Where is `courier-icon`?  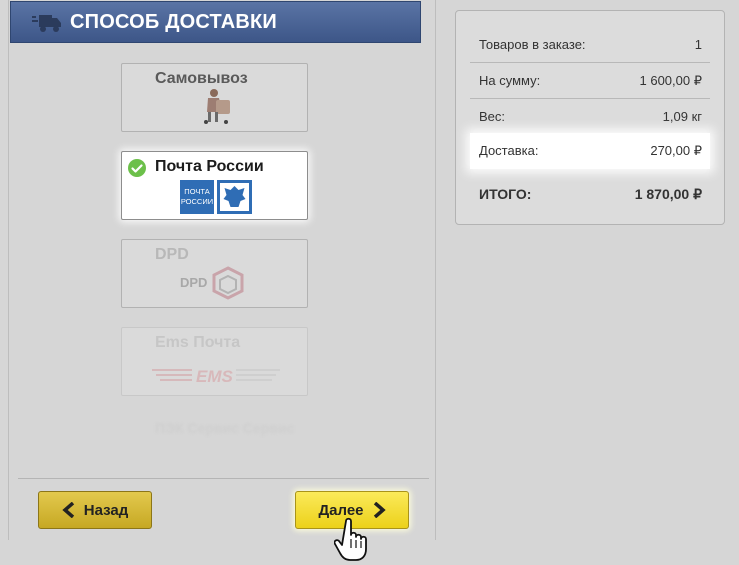
courier-icon is located at coordinates (217, 106).